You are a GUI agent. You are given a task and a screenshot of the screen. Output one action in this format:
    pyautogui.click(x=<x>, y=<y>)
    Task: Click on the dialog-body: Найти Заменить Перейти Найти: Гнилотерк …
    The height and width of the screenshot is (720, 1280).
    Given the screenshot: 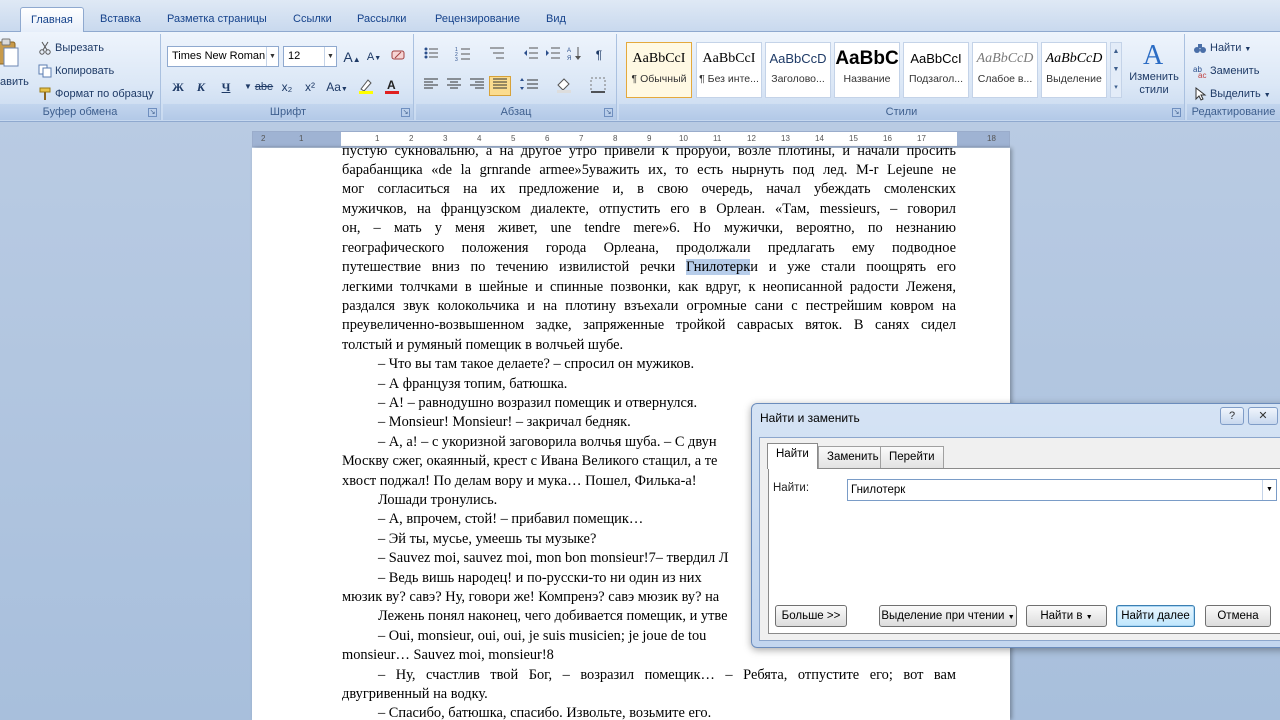 What is the action you would take?
    pyautogui.click(x=1019, y=539)
    